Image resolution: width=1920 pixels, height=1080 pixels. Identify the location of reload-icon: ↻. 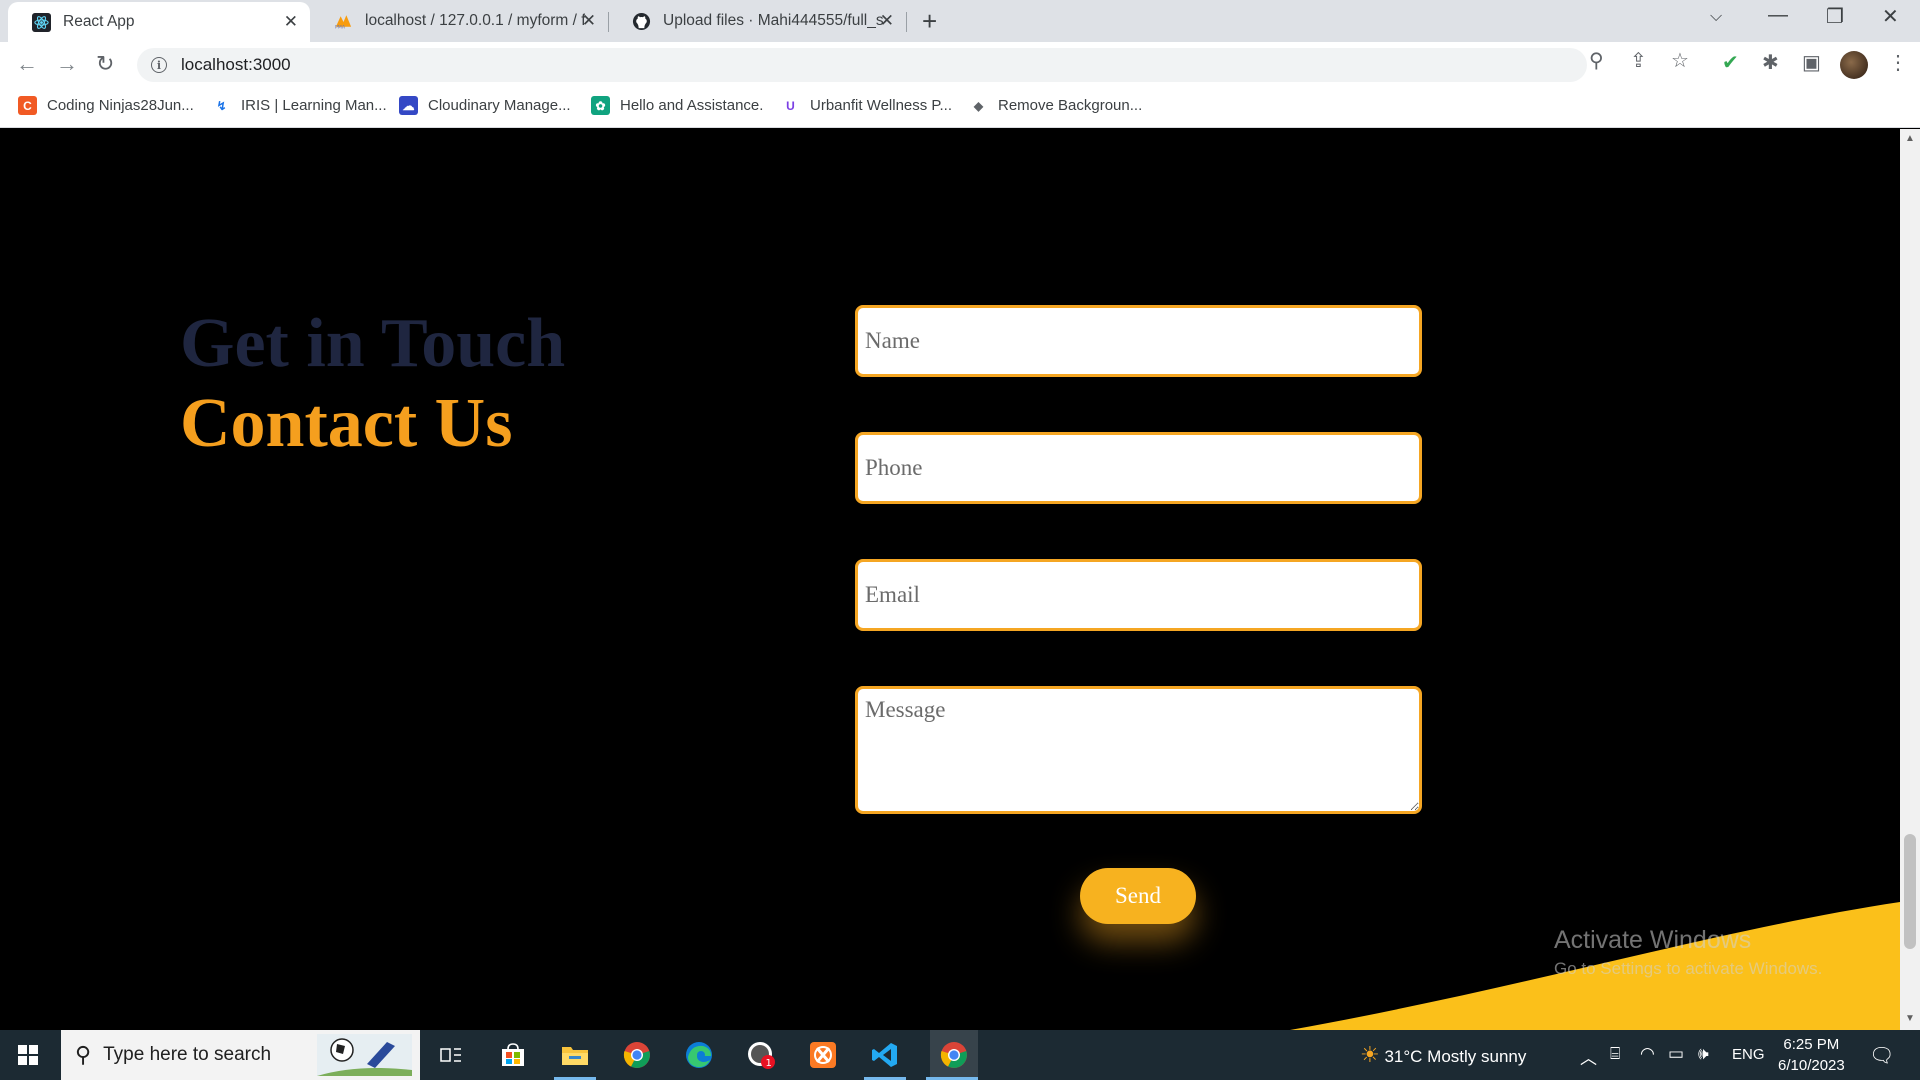
(105, 64).